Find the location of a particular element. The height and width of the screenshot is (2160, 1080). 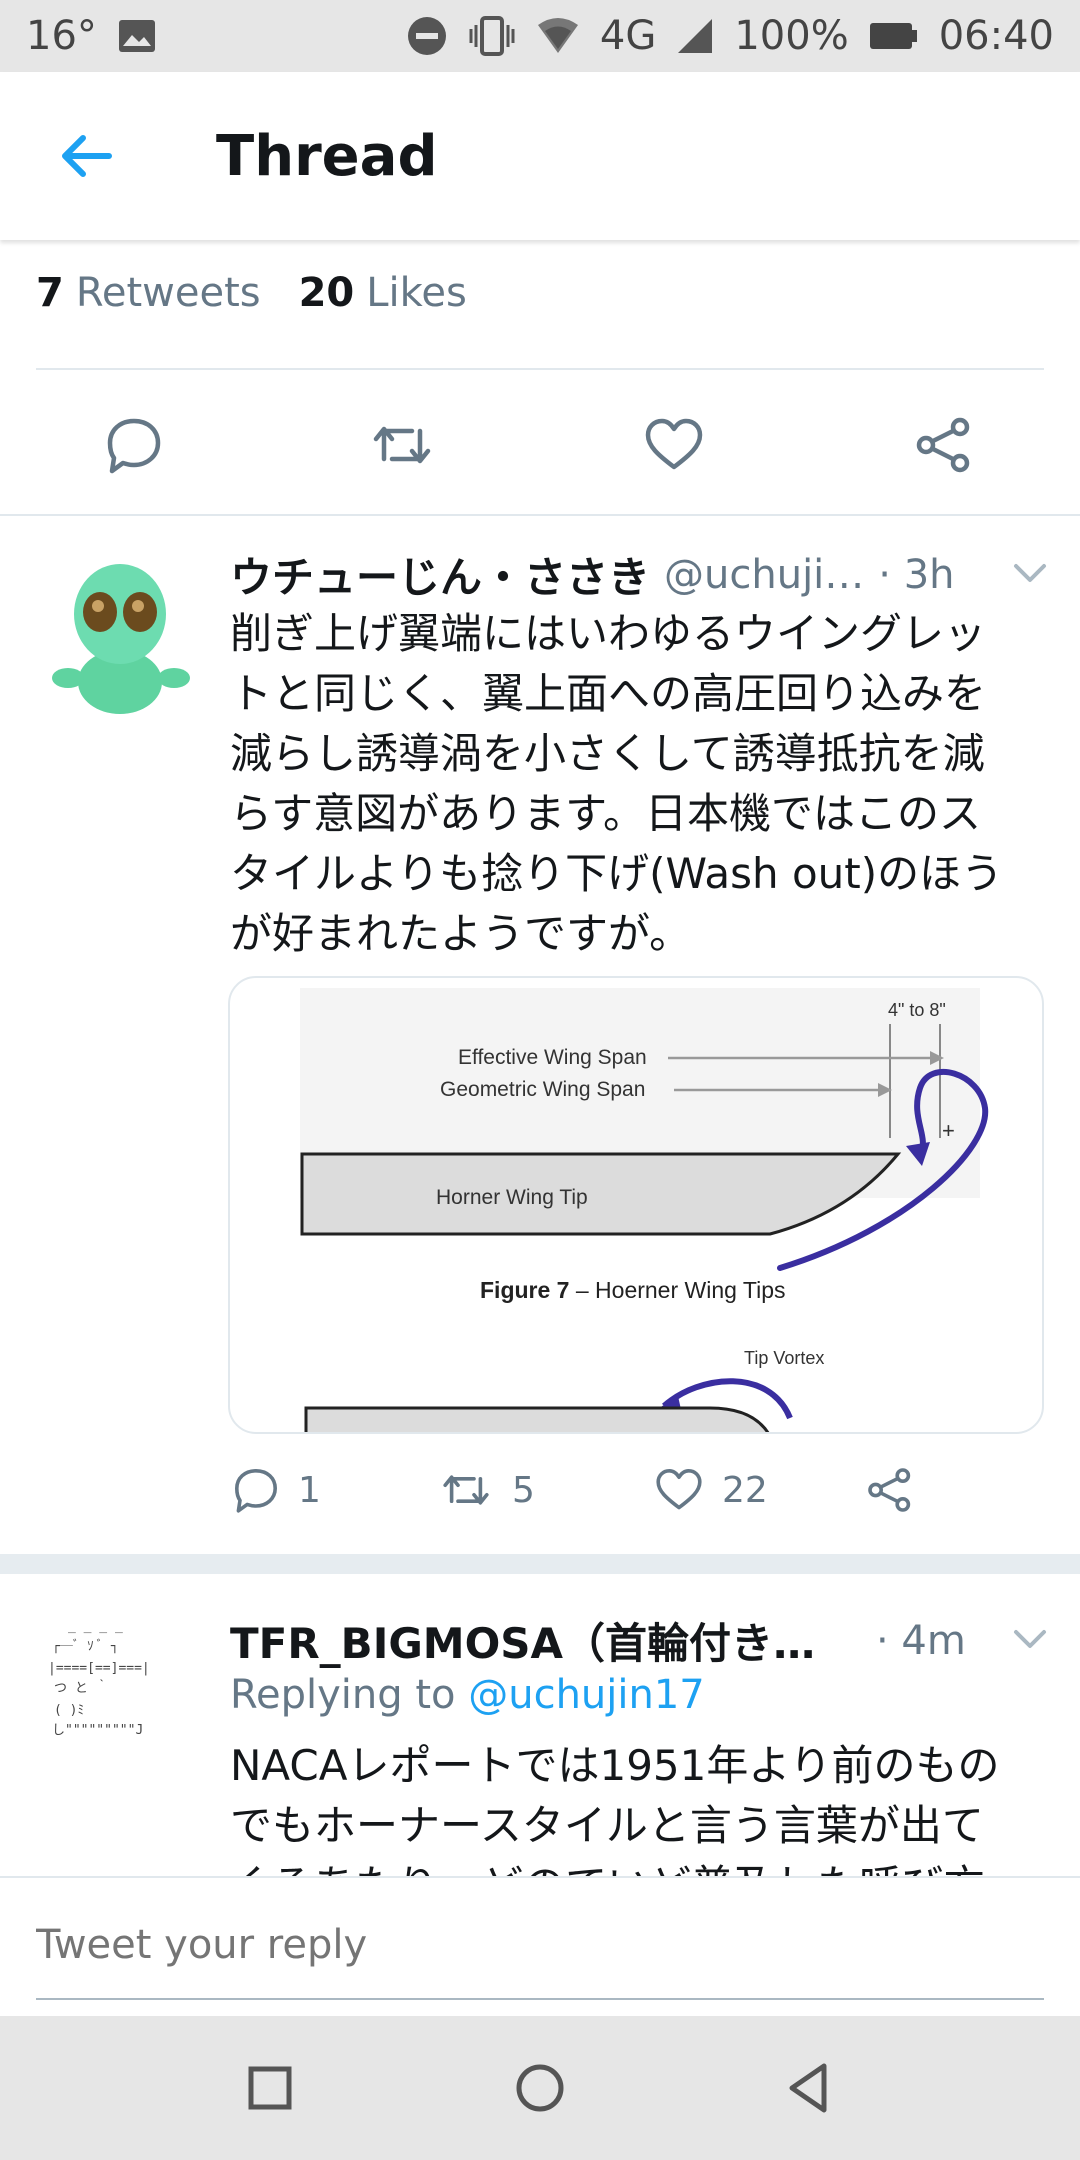

tweet-text-line: 削ぎ上げ翼端にはいわゆるウイングレッ is located at coordinates (608, 633).